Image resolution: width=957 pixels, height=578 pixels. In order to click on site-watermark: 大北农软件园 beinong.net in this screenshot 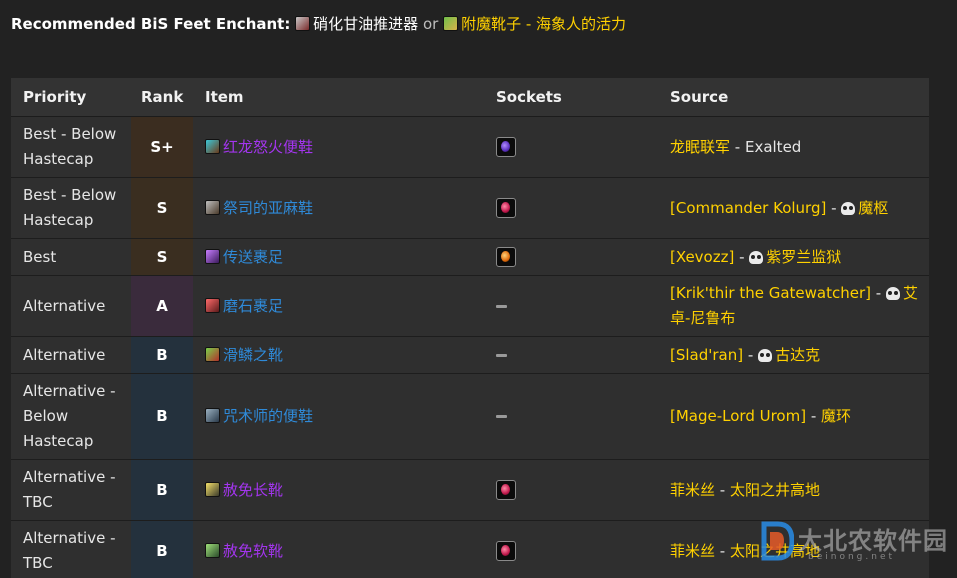, I will do `click(858, 541)`.